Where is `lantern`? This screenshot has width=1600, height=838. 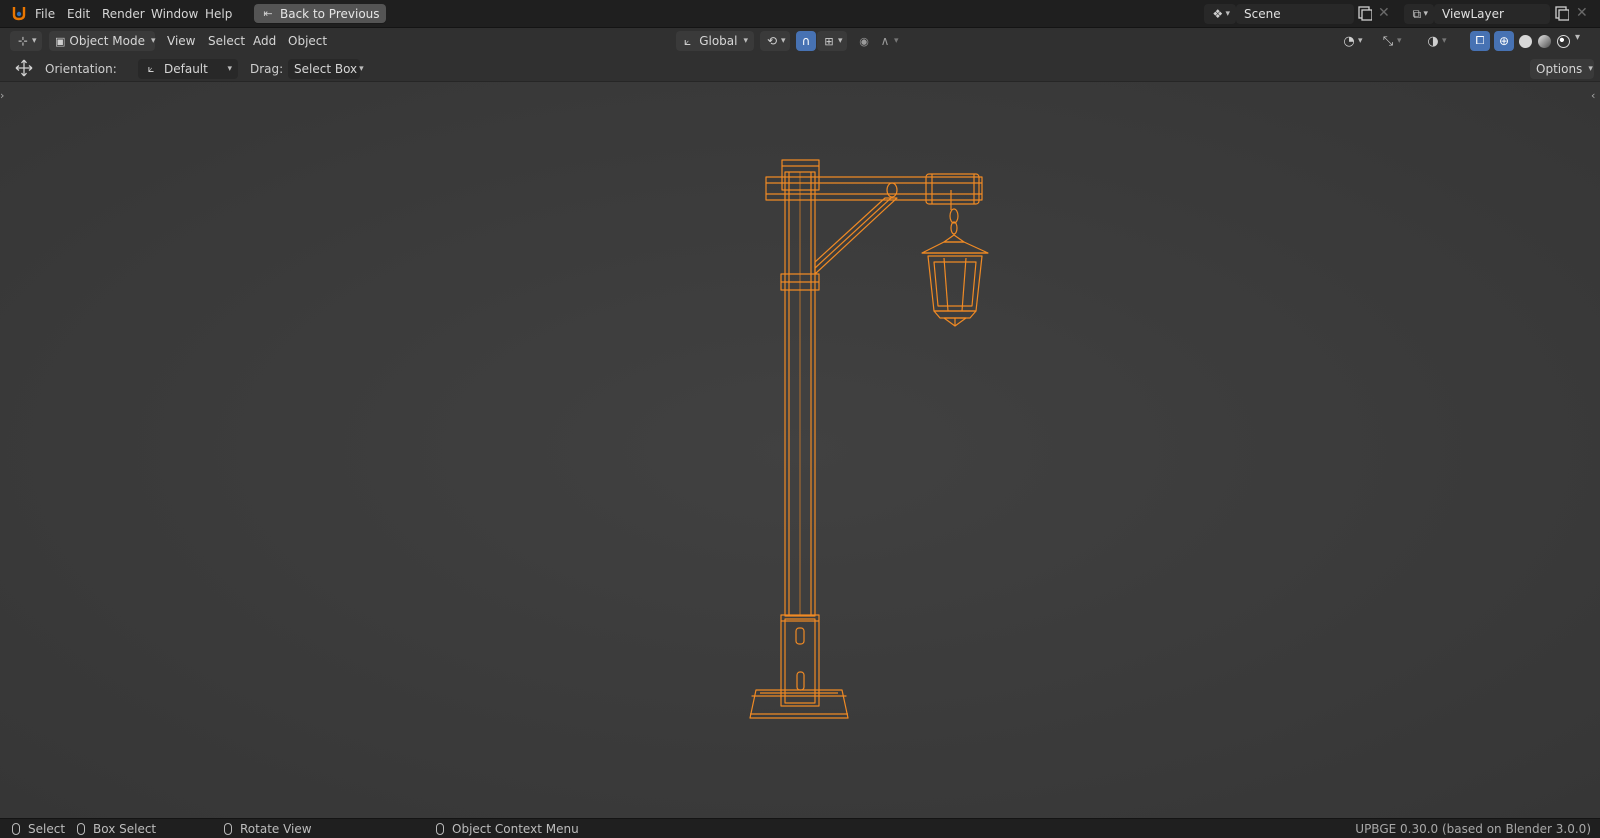
lantern is located at coordinates (955, 280).